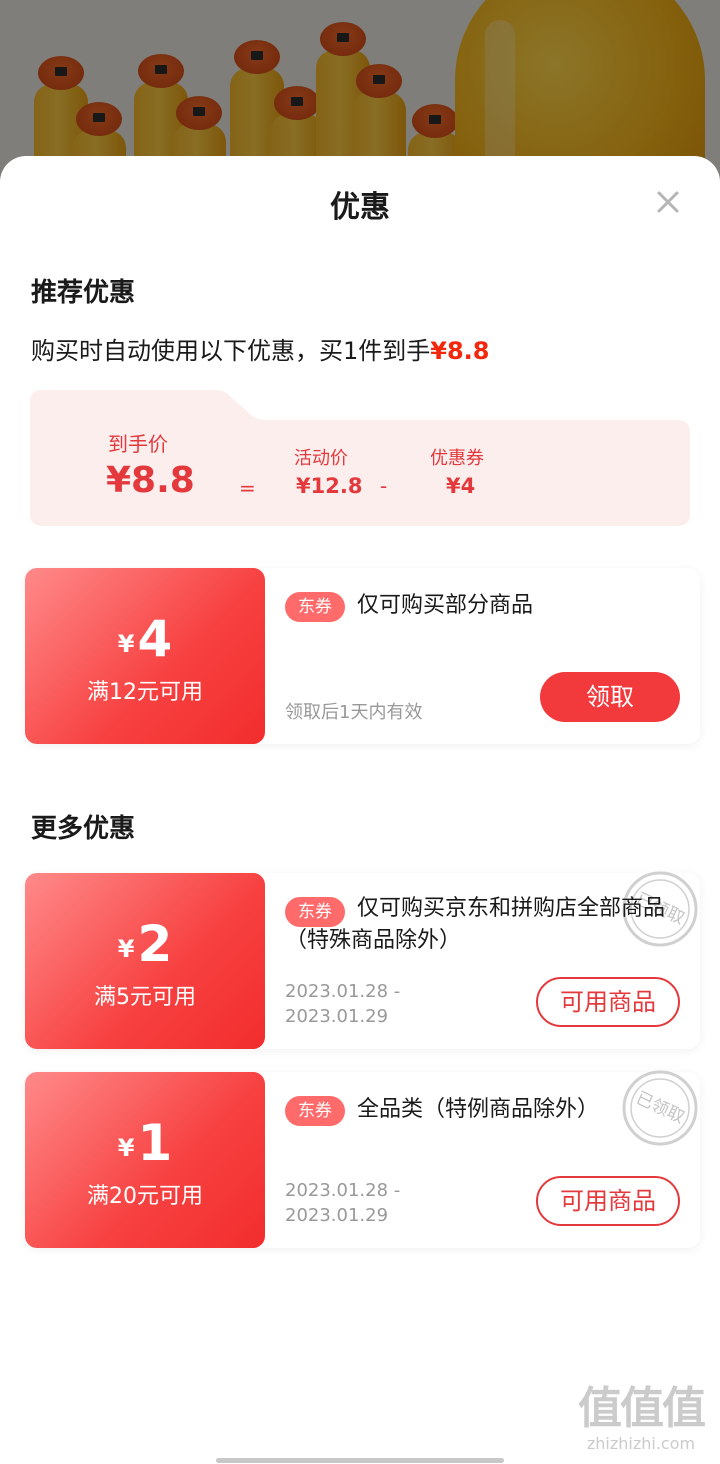 The height and width of the screenshot is (1464, 720). Describe the element at coordinates (461, 486) in the screenshot. I see `coupon-value: ¥4` at that location.